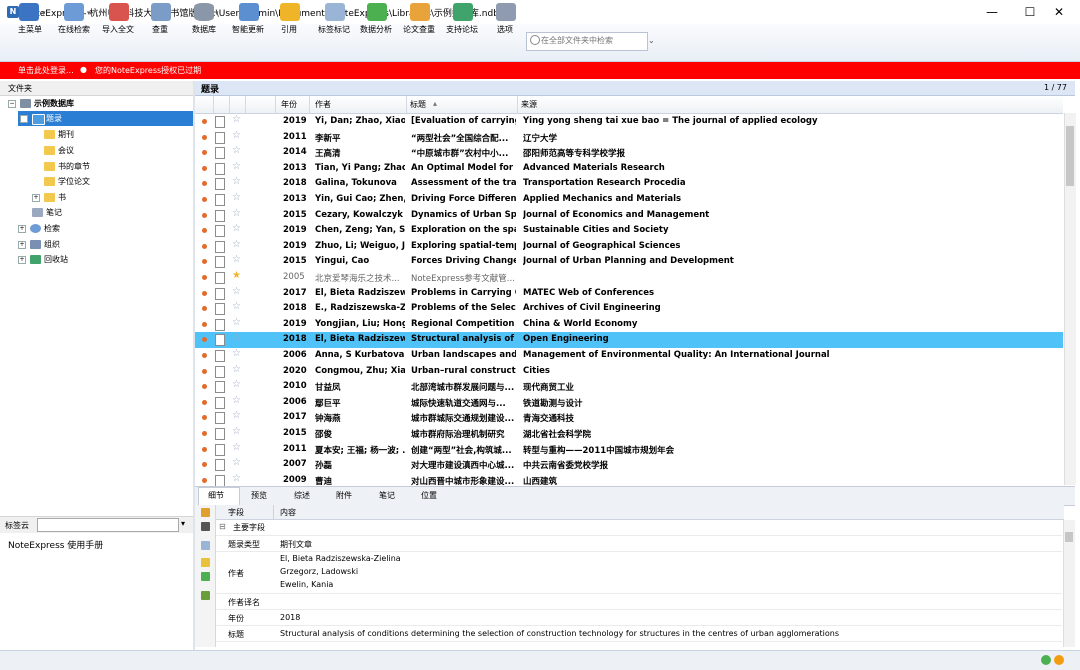 This screenshot has width=1080, height=670. Describe the element at coordinates (629, 153) in the screenshot. I see `table-row: ☆ 2014 王高清 “中原城市群”农村中小... 邵阳师范高等专科学校学报` at that location.